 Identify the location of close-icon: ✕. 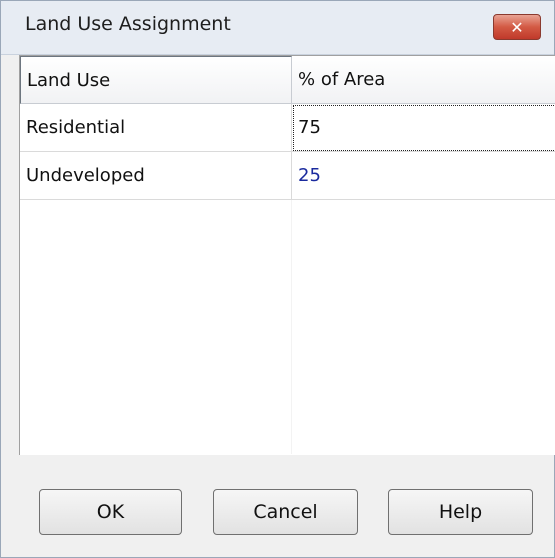
(517, 27).